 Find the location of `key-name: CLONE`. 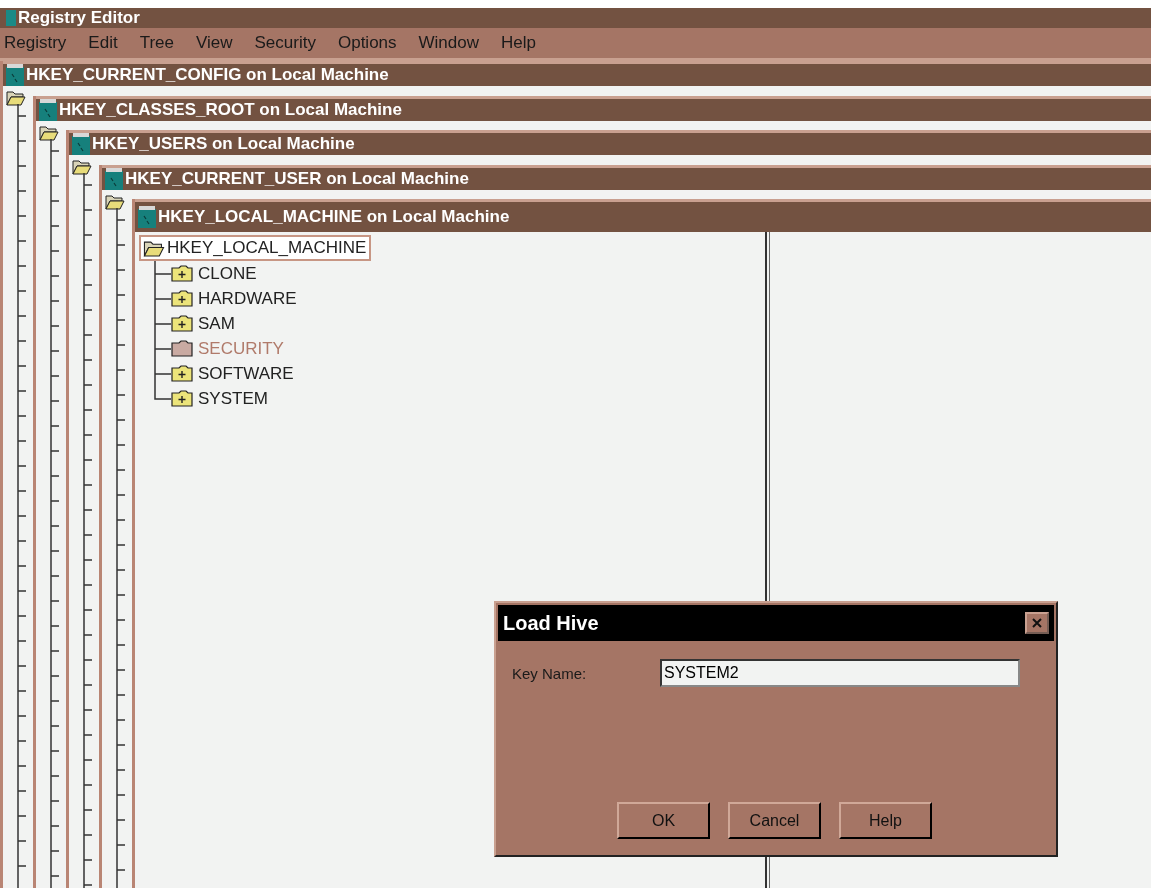

key-name: CLONE is located at coordinates (227, 273).